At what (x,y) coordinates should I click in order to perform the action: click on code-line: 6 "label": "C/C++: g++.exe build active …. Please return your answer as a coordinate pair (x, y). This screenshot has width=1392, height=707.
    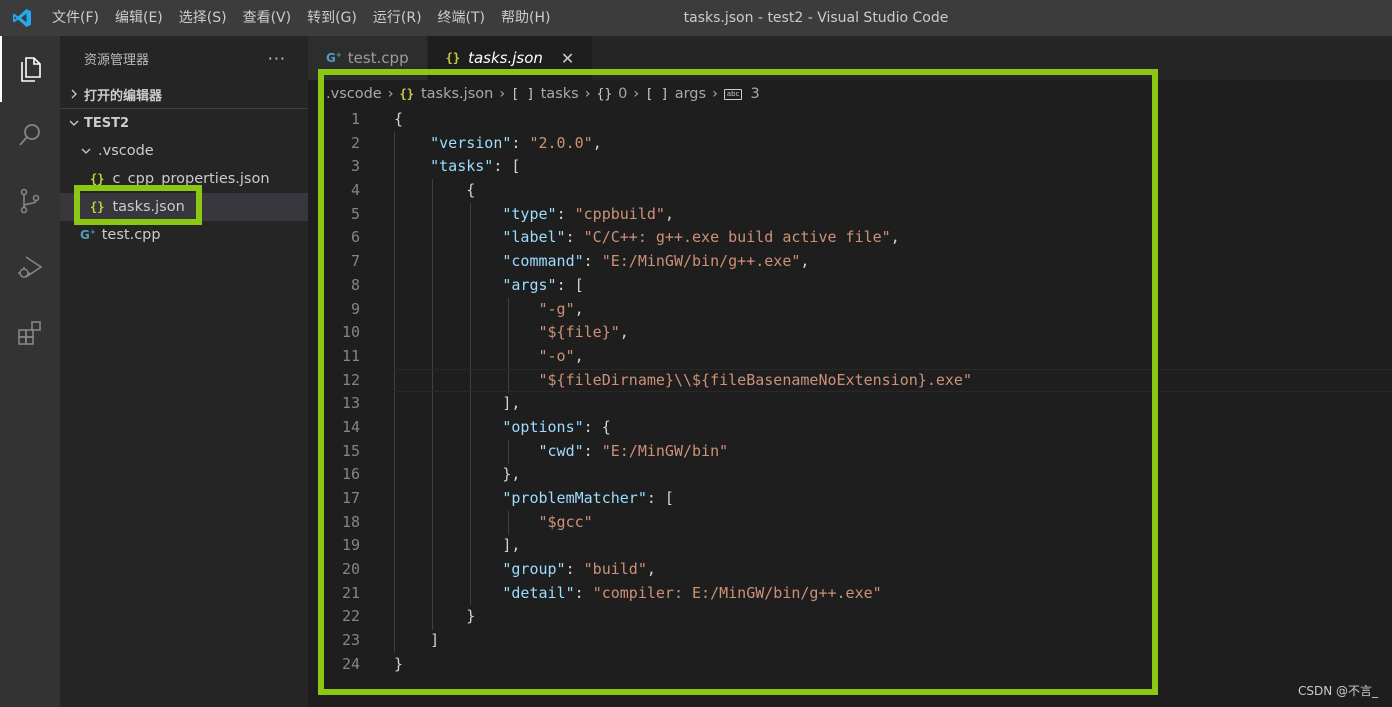
    Looking at the image, I should click on (850, 238).